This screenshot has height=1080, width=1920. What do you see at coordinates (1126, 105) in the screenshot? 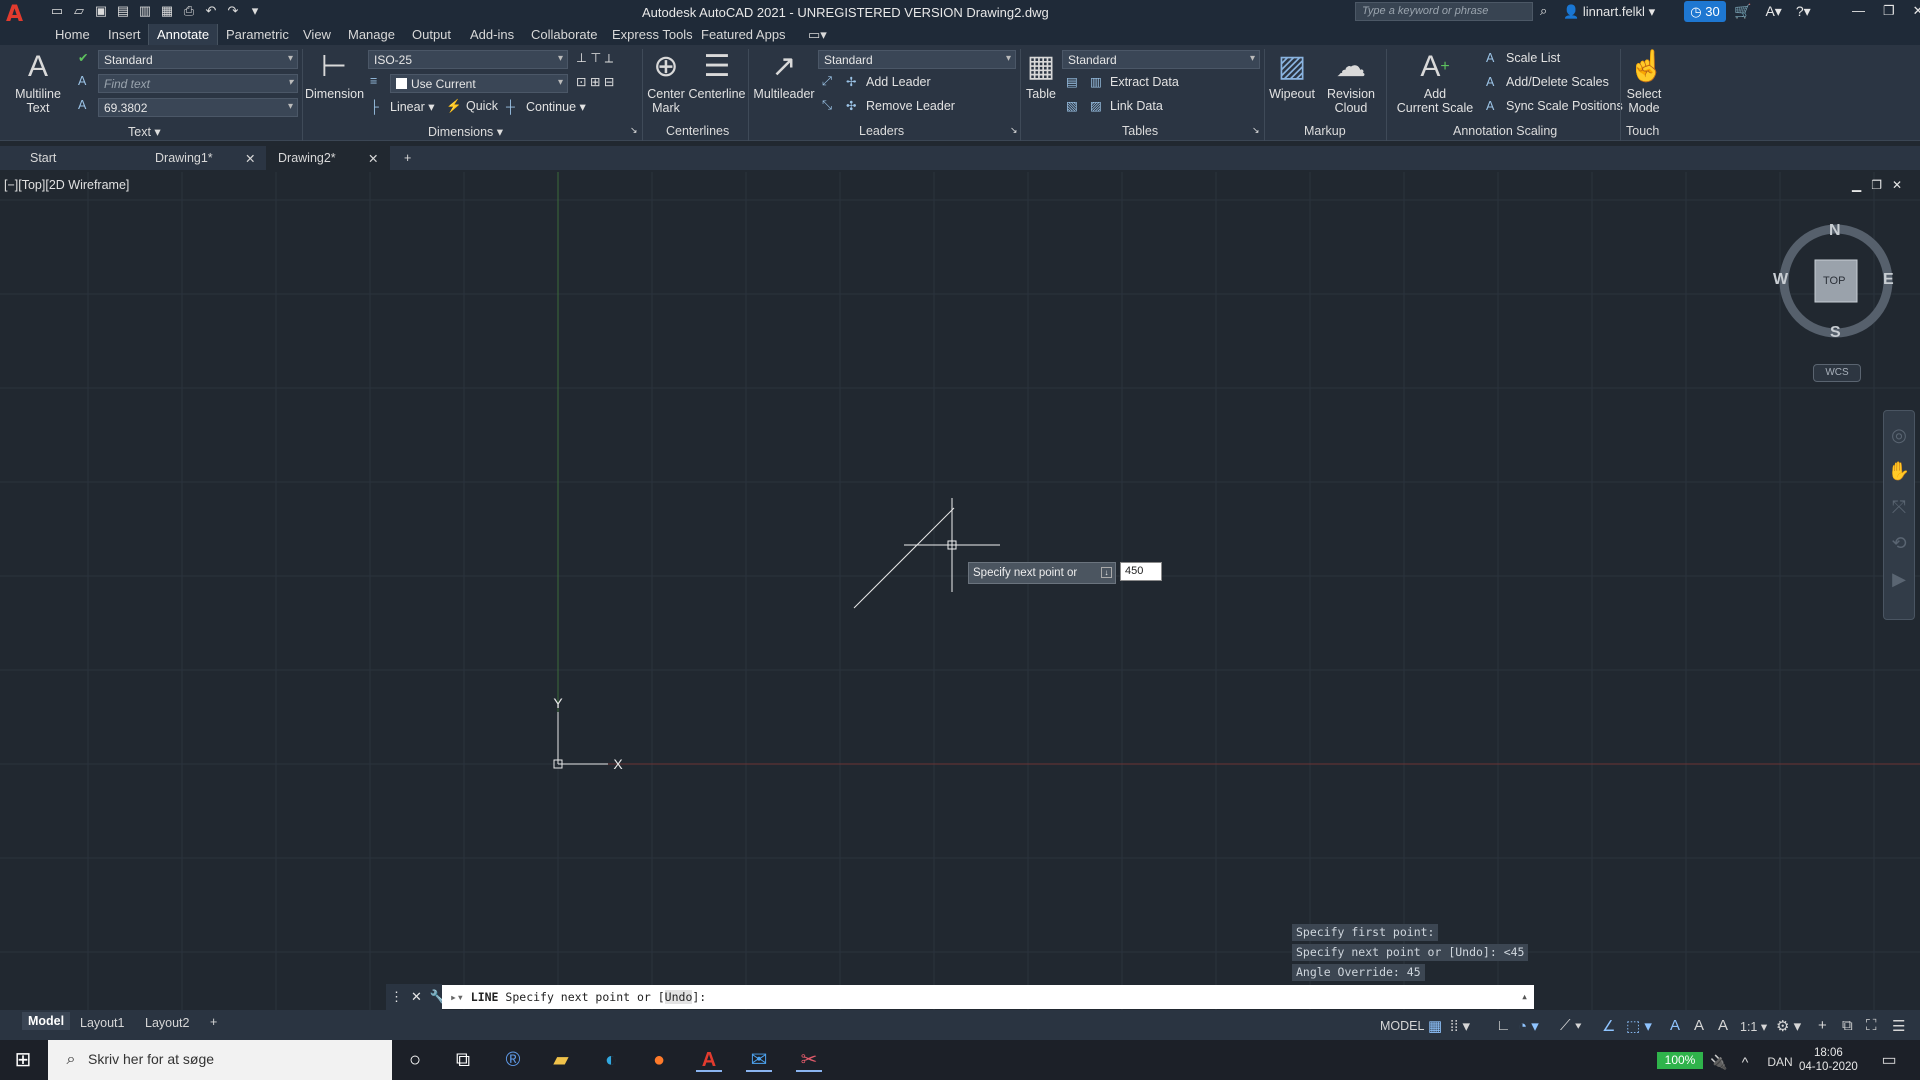
I see `link-data-button: ▨ Link Data` at bounding box center [1126, 105].